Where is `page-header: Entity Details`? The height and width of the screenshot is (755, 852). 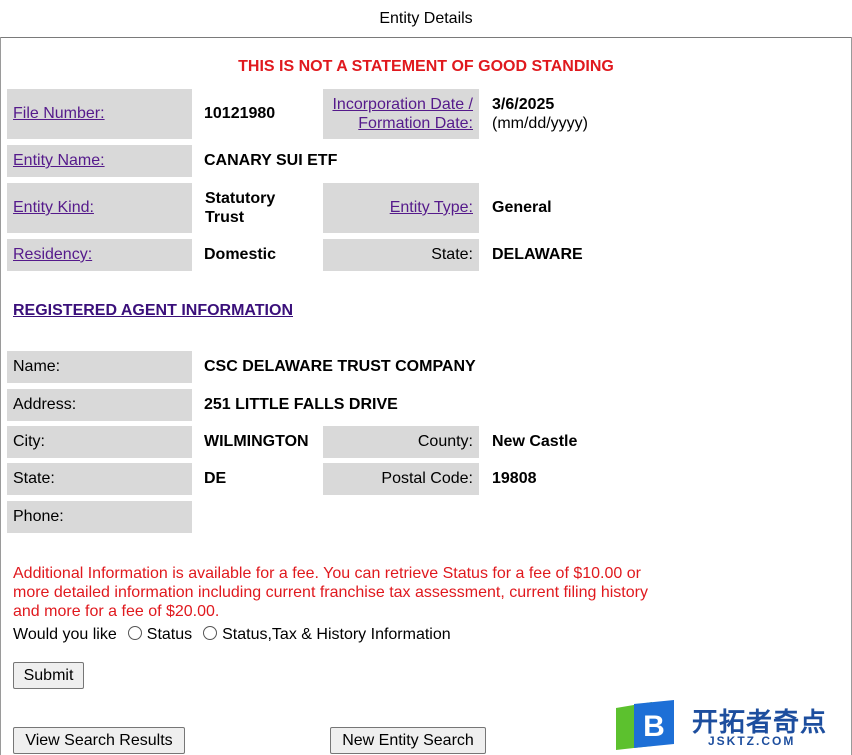 page-header: Entity Details is located at coordinates (426, 19).